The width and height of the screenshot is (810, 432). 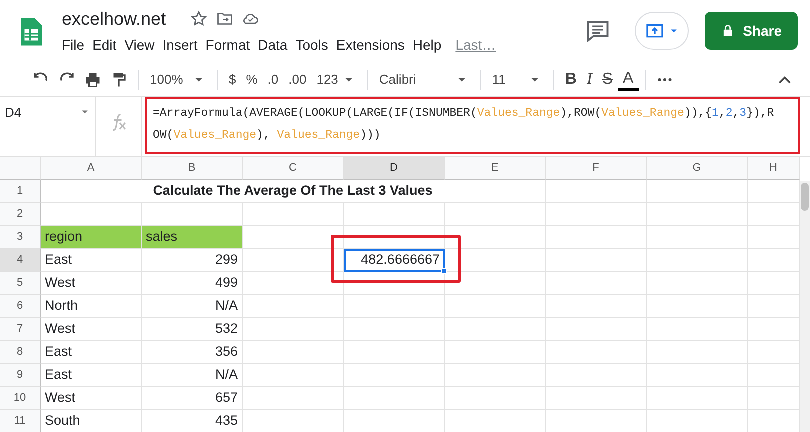 What do you see at coordinates (20, 352) in the screenshot?
I see `row-header: 8` at bounding box center [20, 352].